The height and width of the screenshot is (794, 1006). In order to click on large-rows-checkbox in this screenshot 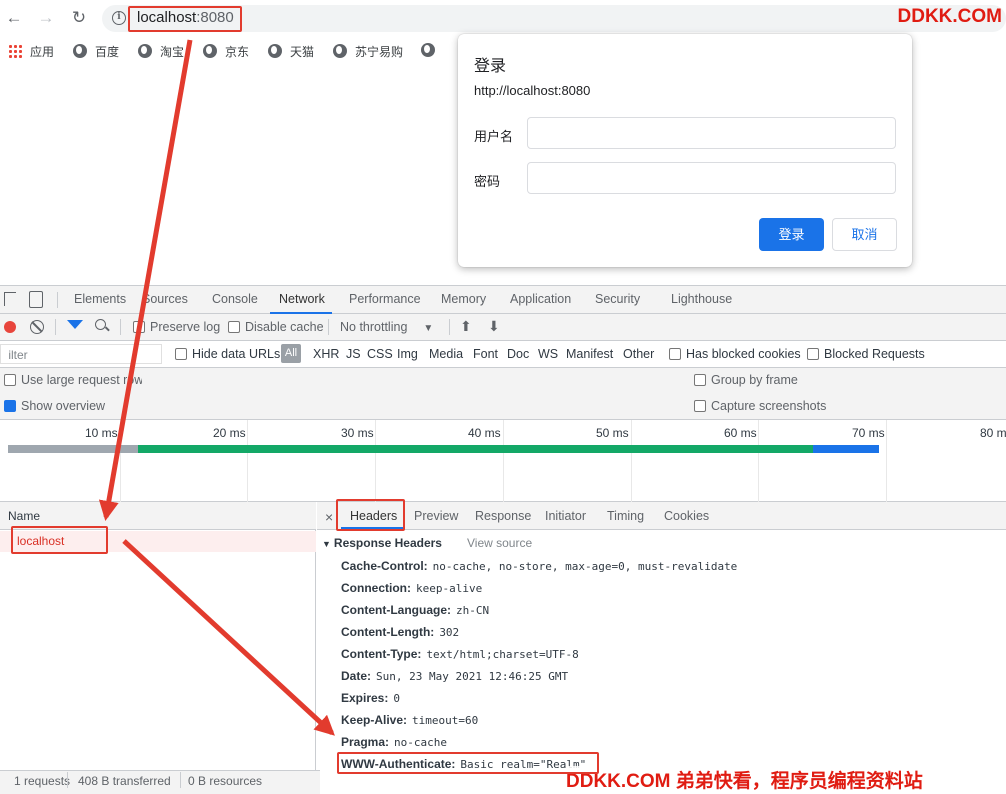, I will do `click(10, 380)`.